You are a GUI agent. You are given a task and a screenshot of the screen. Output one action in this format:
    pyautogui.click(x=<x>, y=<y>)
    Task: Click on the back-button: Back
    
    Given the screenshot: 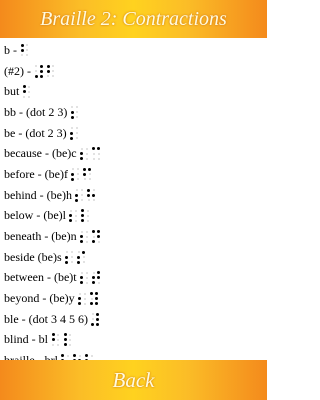 What is the action you would take?
    pyautogui.click(x=133, y=380)
    